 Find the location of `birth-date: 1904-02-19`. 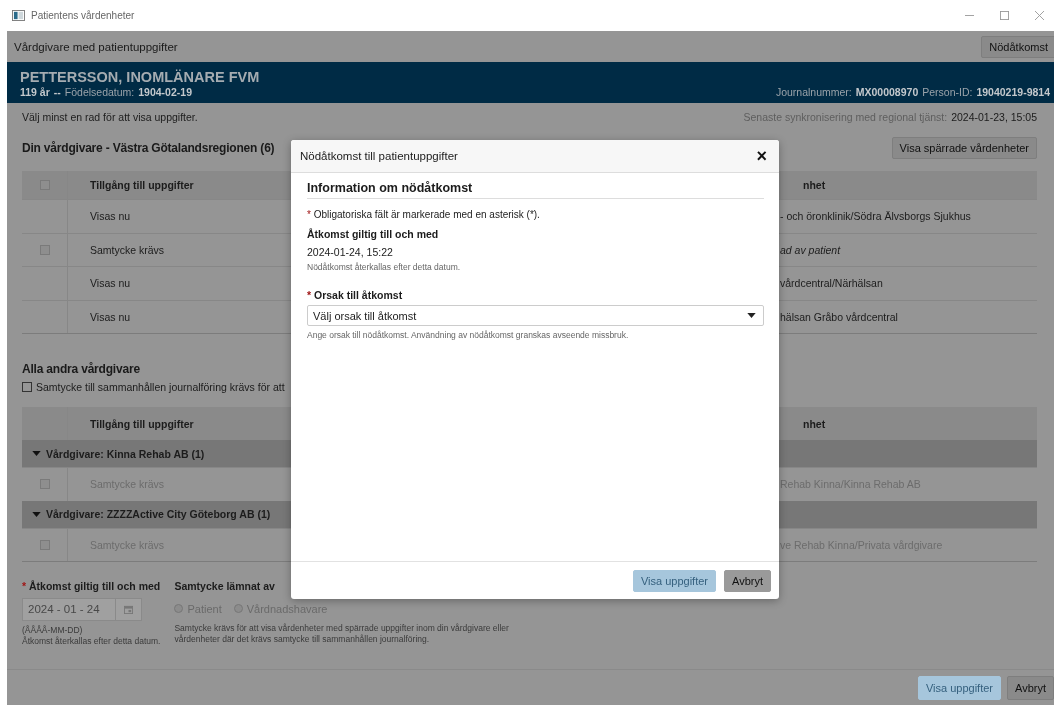

birth-date: 1904-02-19 is located at coordinates (165, 92).